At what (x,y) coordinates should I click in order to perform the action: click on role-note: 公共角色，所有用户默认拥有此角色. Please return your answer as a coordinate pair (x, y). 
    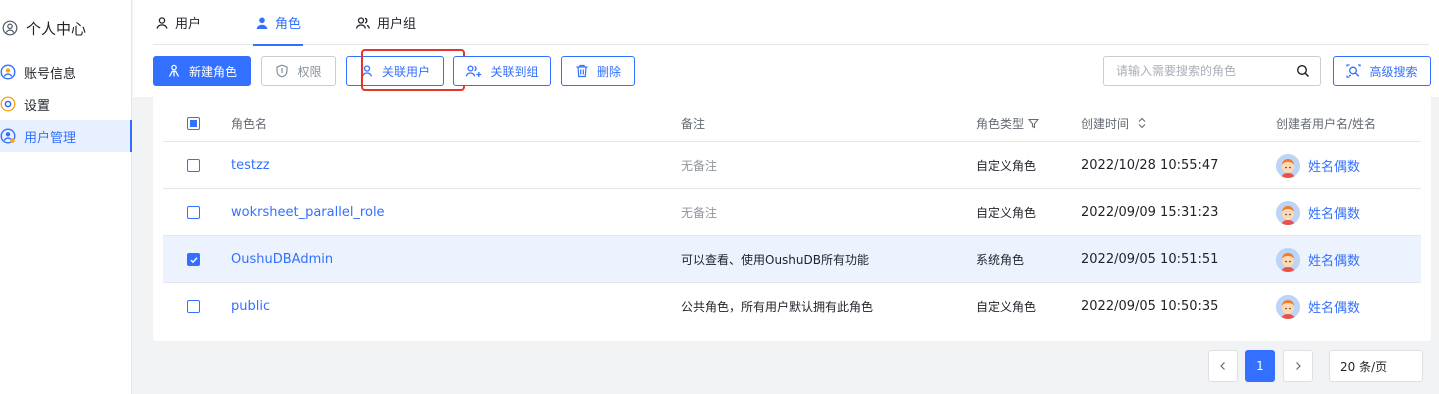
    Looking at the image, I should click on (777, 307).